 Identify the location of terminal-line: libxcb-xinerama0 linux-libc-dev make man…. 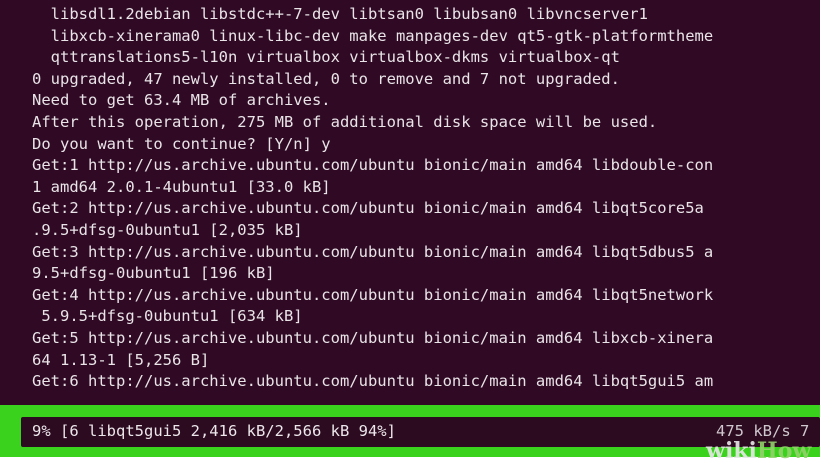
(373, 35).